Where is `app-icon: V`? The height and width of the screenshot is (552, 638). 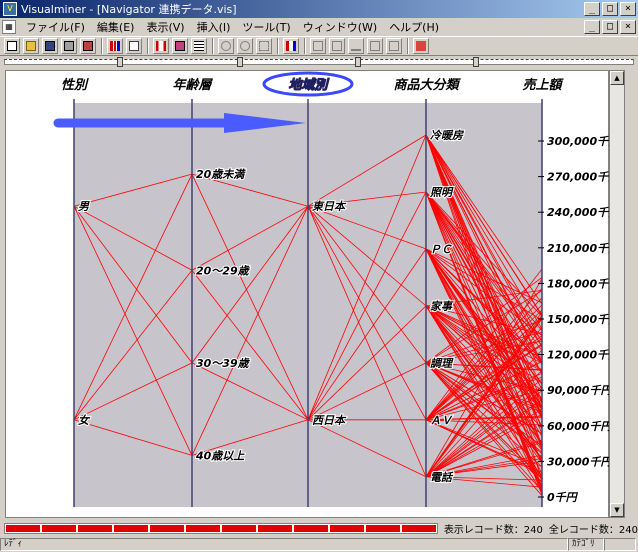
app-icon: V is located at coordinates (10, 9).